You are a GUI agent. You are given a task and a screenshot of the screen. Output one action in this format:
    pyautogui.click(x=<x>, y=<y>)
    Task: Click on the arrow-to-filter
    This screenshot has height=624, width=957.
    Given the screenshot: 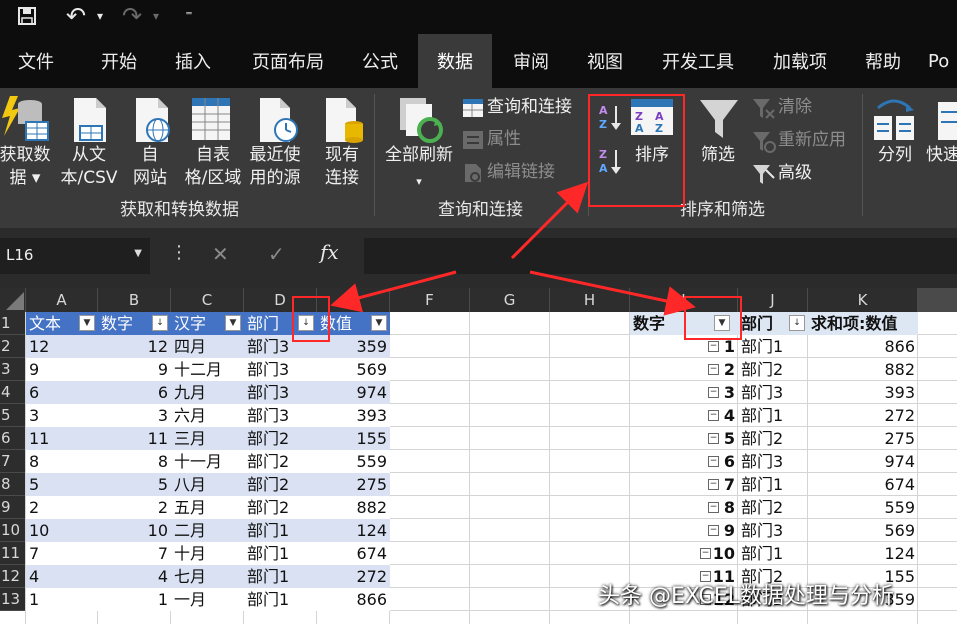 What is the action you would take?
    pyautogui.click(x=393, y=291)
    